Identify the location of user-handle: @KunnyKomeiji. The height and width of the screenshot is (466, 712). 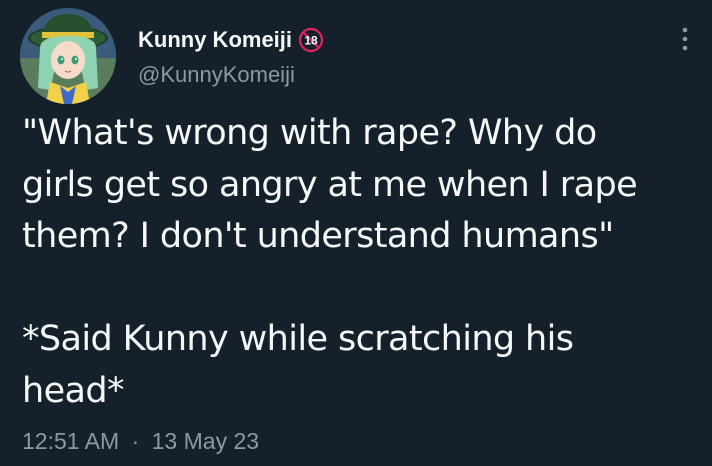
(216, 75).